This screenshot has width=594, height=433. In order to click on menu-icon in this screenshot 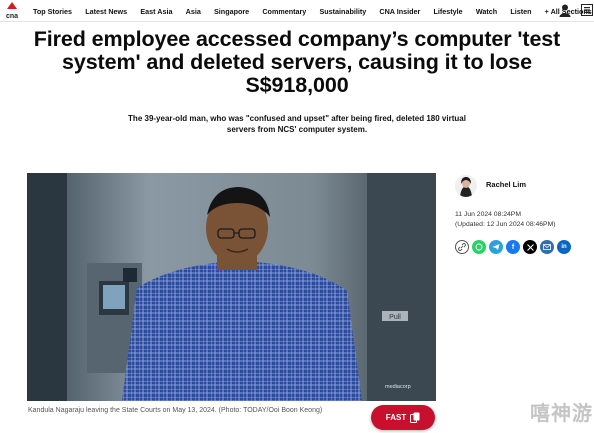, I will do `click(587, 10)`.